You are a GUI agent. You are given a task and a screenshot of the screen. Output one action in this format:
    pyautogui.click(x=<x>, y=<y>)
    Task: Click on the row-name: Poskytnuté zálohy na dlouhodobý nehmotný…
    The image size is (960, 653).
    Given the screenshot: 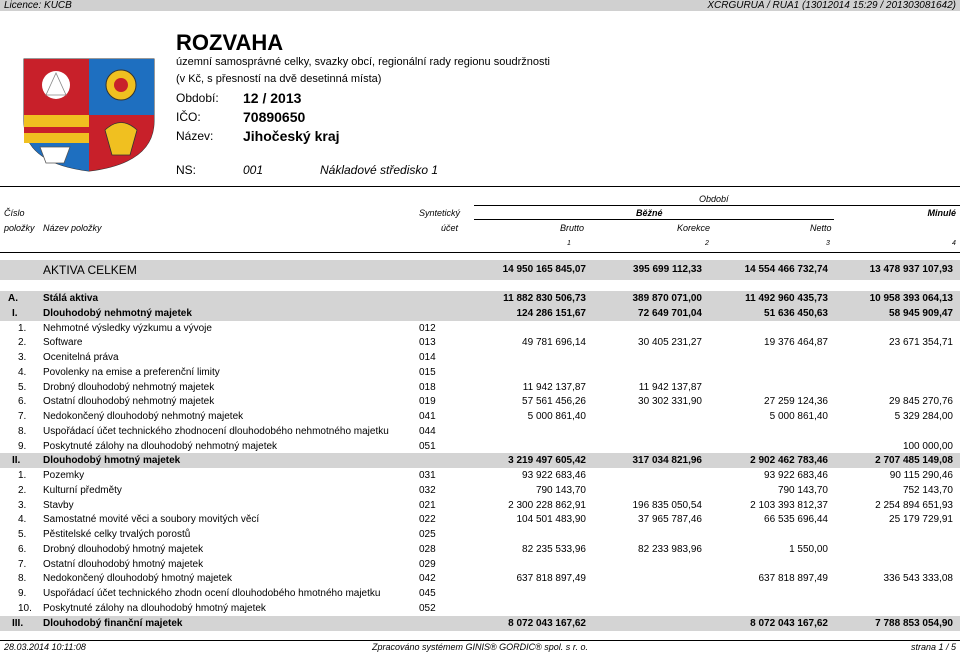 What is the action you would take?
    pyautogui.click(x=160, y=446)
    